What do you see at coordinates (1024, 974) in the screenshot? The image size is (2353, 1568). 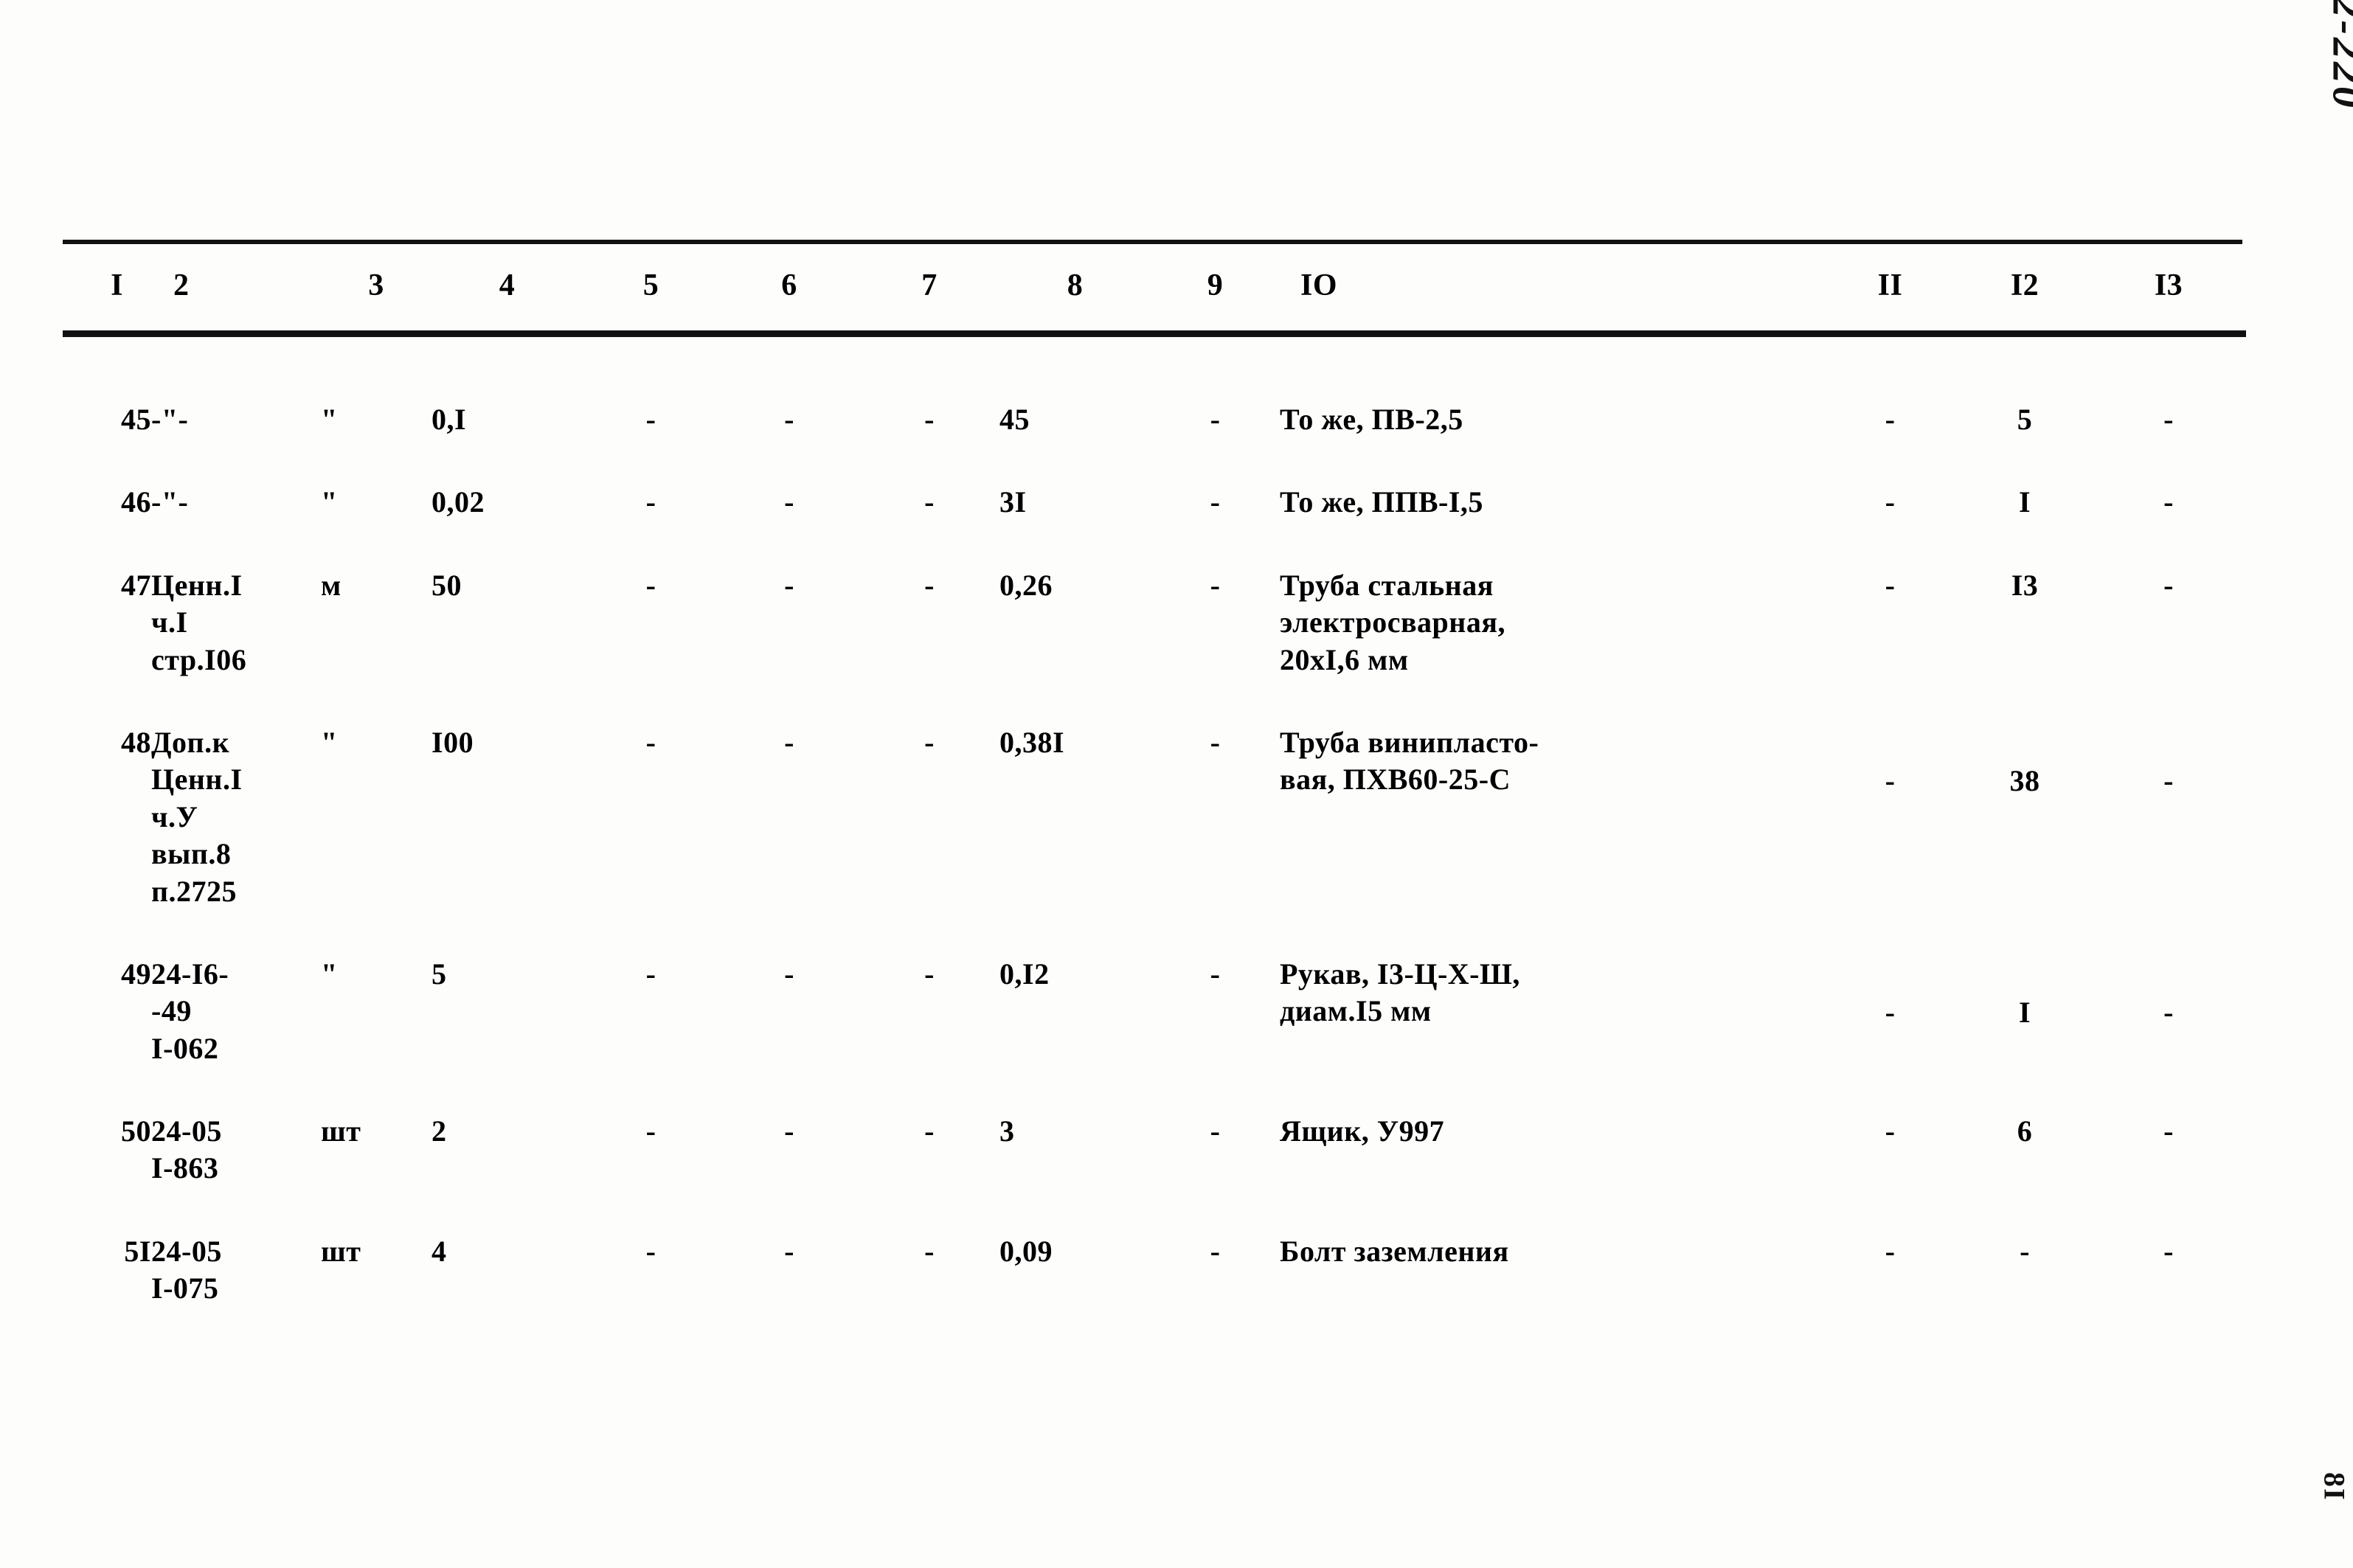 I see `cell-col8: 0,I2` at bounding box center [1024, 974].